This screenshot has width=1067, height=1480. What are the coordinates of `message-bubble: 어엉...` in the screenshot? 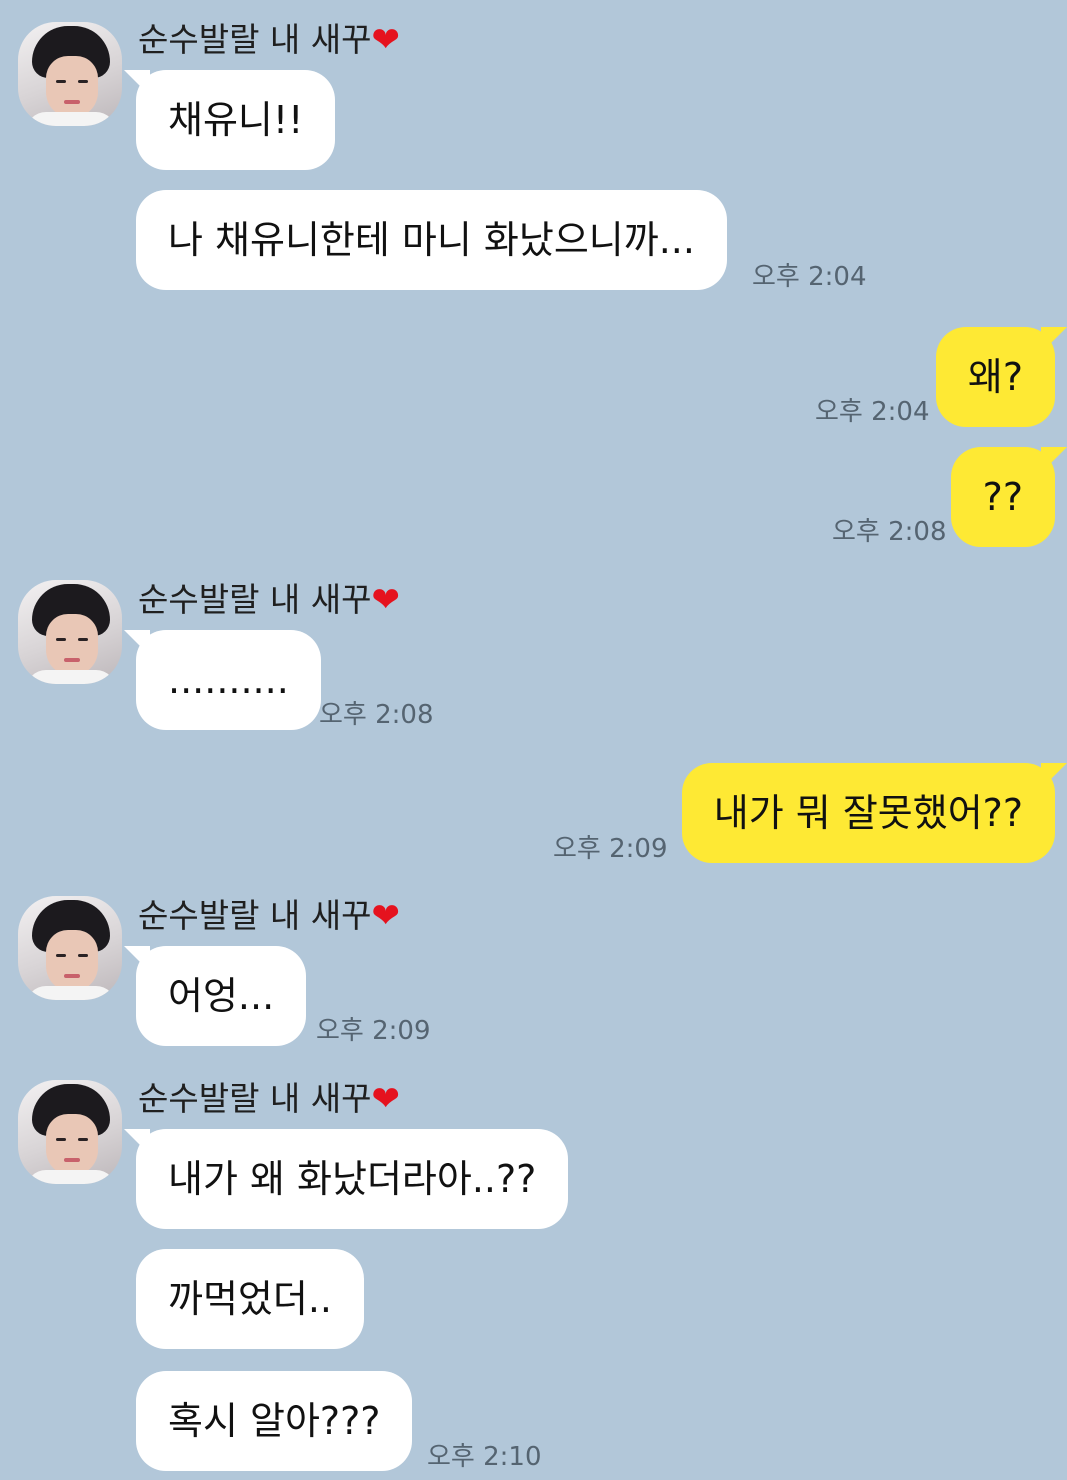 It's located at (215, 996).